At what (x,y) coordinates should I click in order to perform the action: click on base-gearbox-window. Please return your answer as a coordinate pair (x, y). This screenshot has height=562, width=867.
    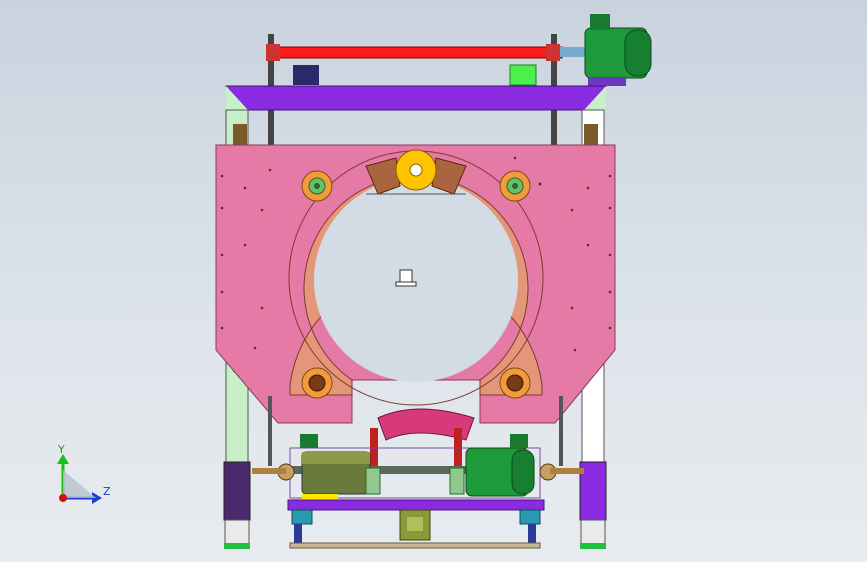
    Looking at the image, I should click on (415, 524).